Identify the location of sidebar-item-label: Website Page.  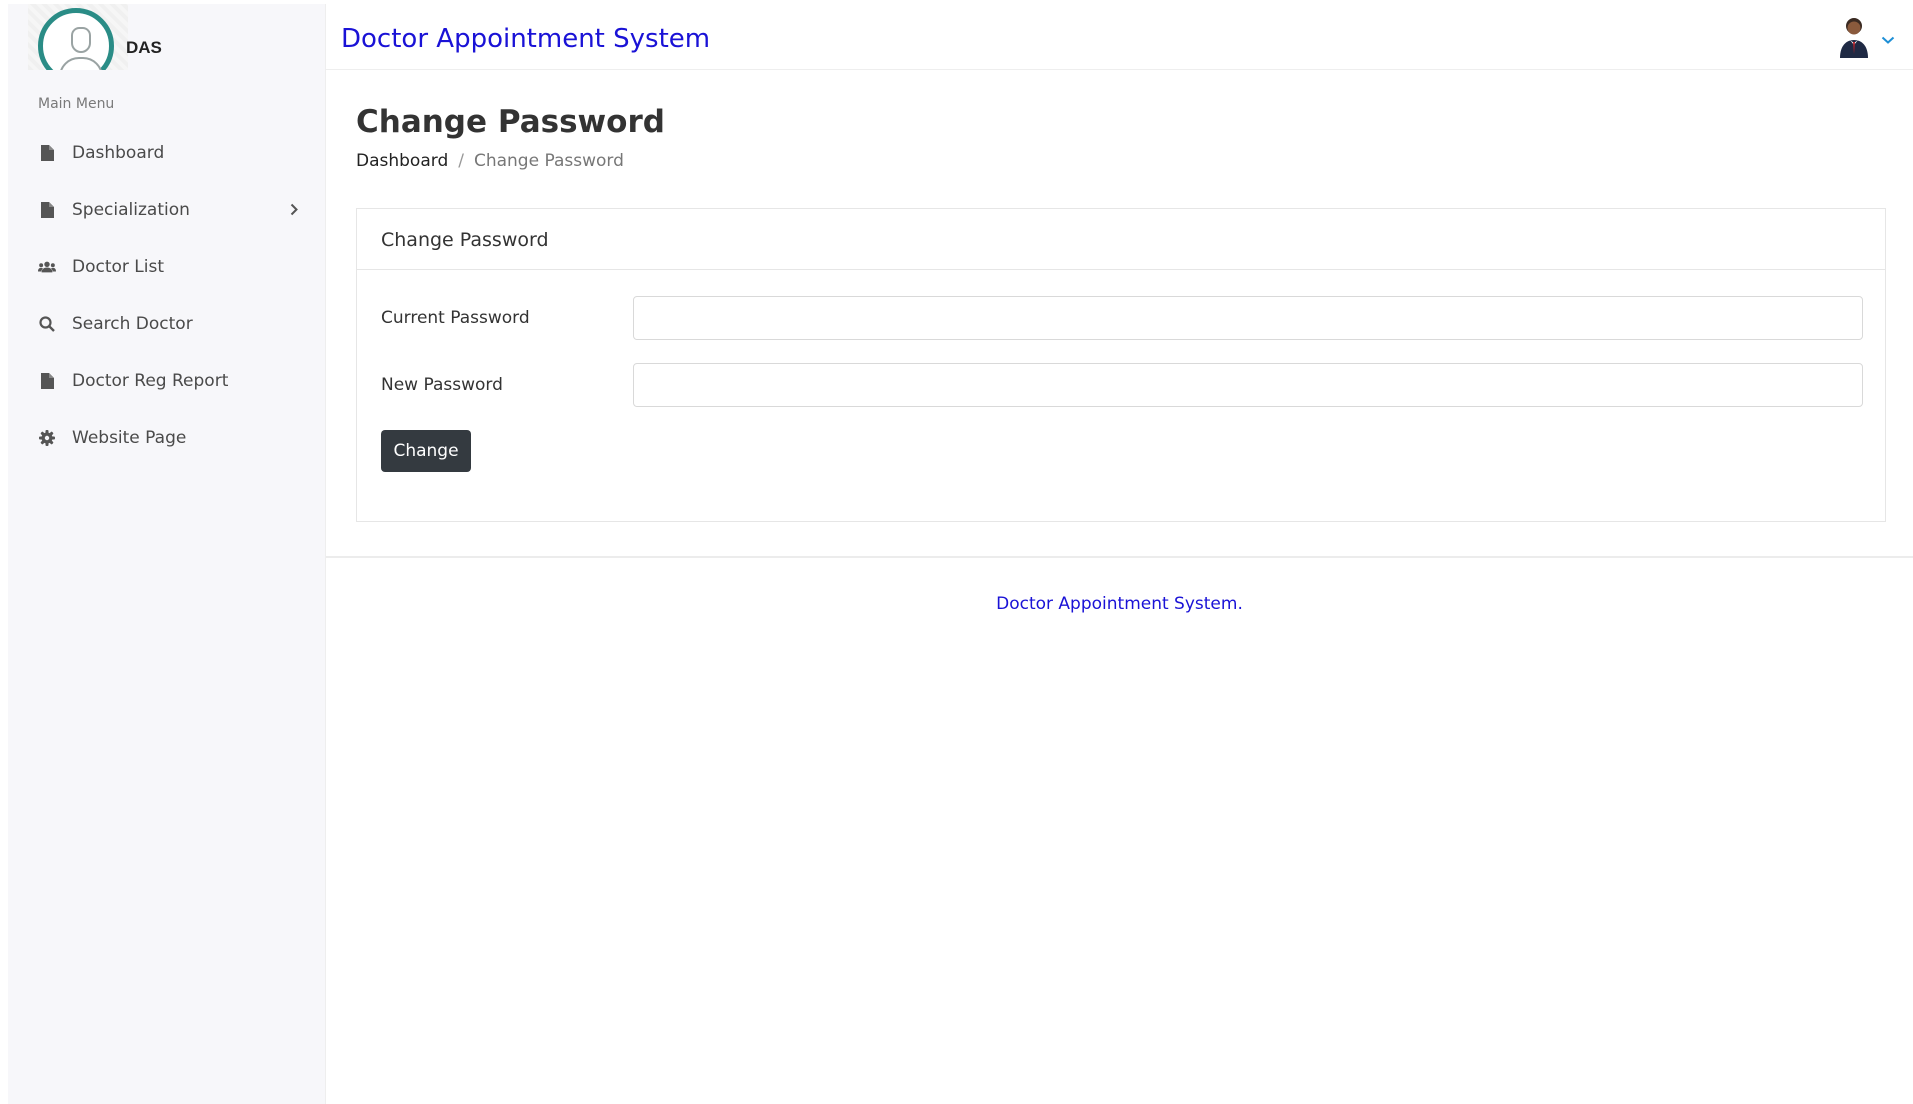
(129, 437).